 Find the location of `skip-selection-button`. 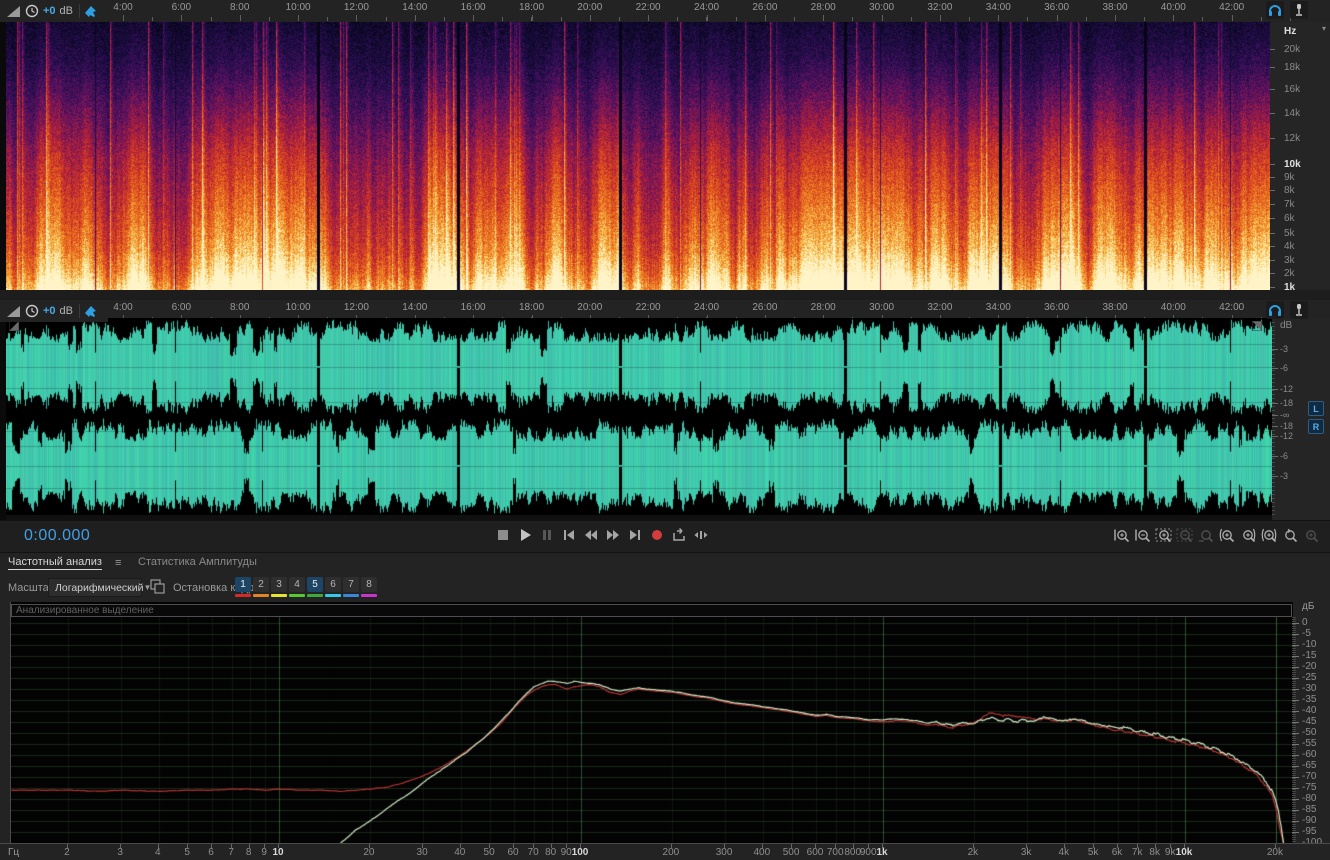

skip-selection-button is located at coordinates (701, 535).